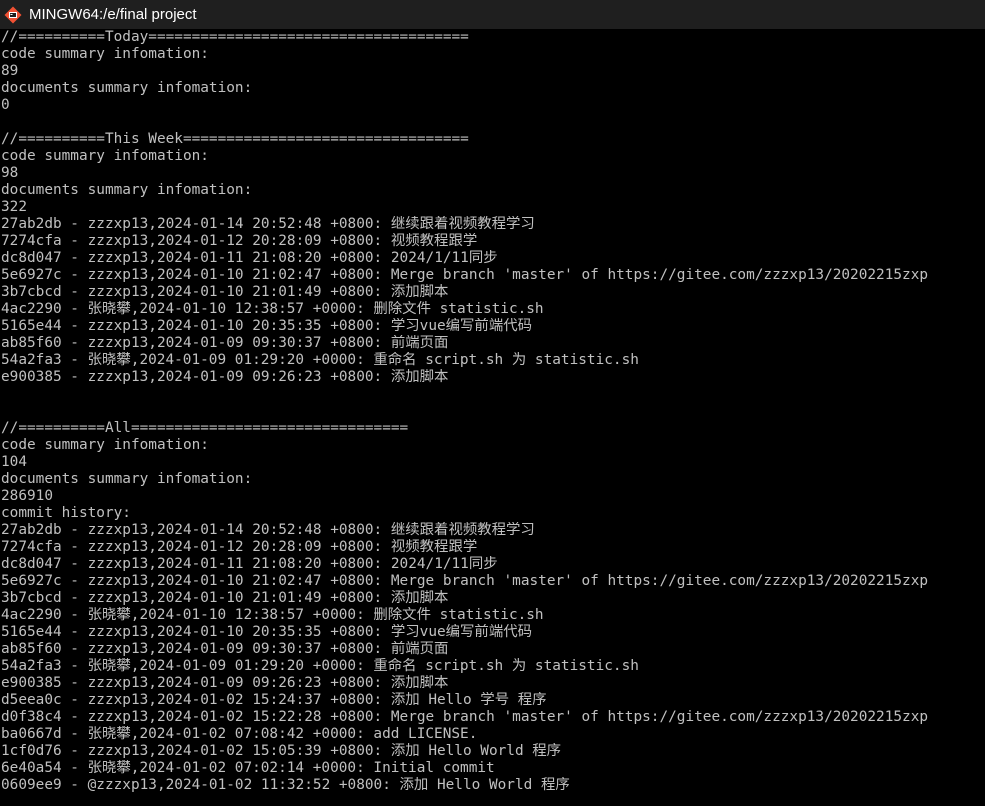 The width and height of the screenshot is (985, 806). What do you see at coordinates (113, 14) in the screenshot?
I see `window-title: MINGW64:/e/final project` at bounding box center [113, 14].